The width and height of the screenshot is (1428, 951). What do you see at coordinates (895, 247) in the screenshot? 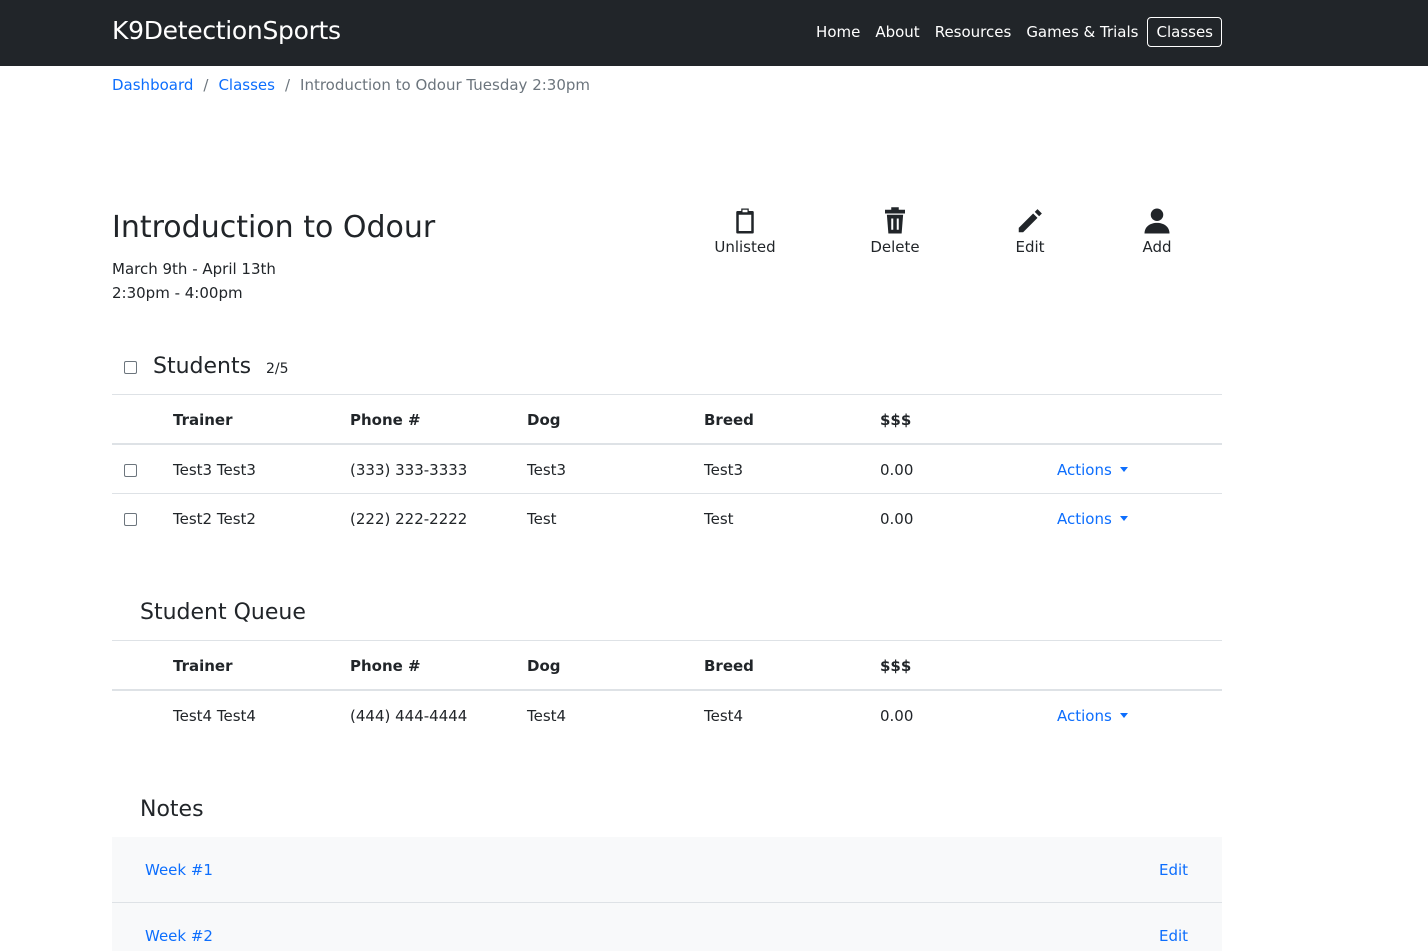
I see `delete-label: Delete` at bounding box center [895, 247].